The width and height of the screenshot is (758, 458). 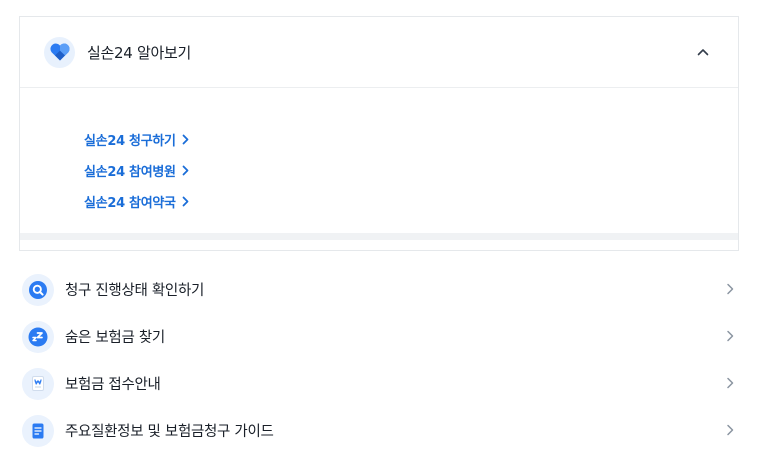 I want to click on accordion-header: 실손24 알아보기, so click(x=379, y=52).